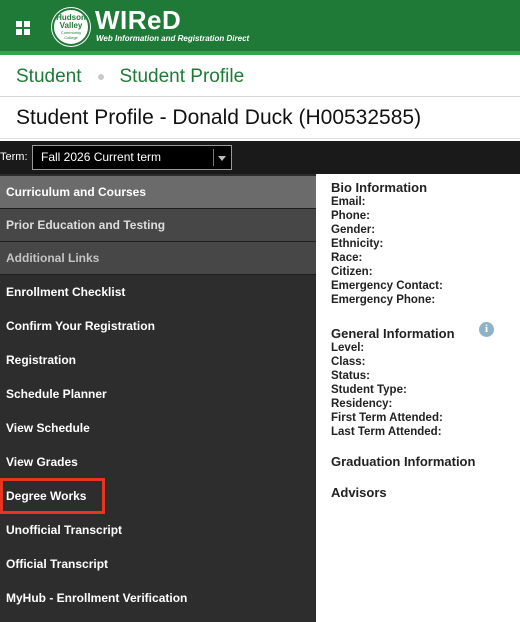  I want to click on link-myhub-enrollment-verification: MyHub - Enrollment Verification, so click(158, 598).